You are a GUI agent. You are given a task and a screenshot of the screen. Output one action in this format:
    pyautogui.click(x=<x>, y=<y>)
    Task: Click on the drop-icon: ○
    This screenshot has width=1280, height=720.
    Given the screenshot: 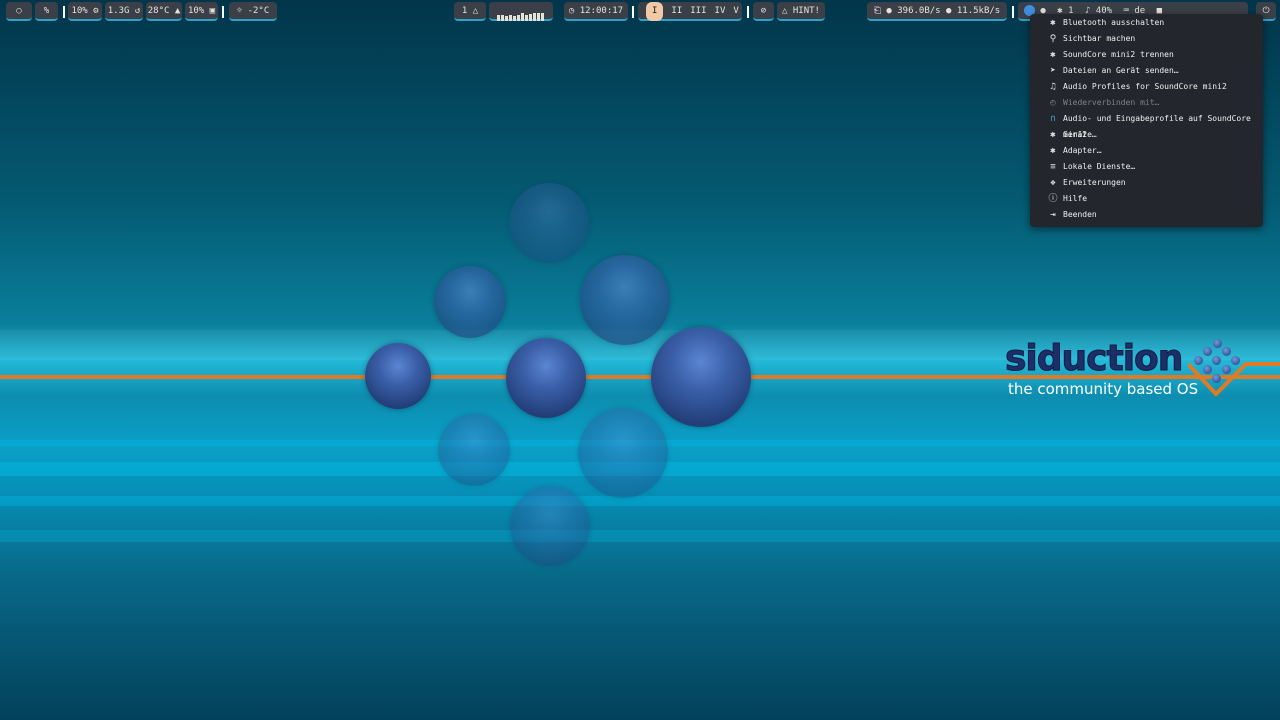 What is the action you would take?
    pyautogui.click(x=19, y=11)
    